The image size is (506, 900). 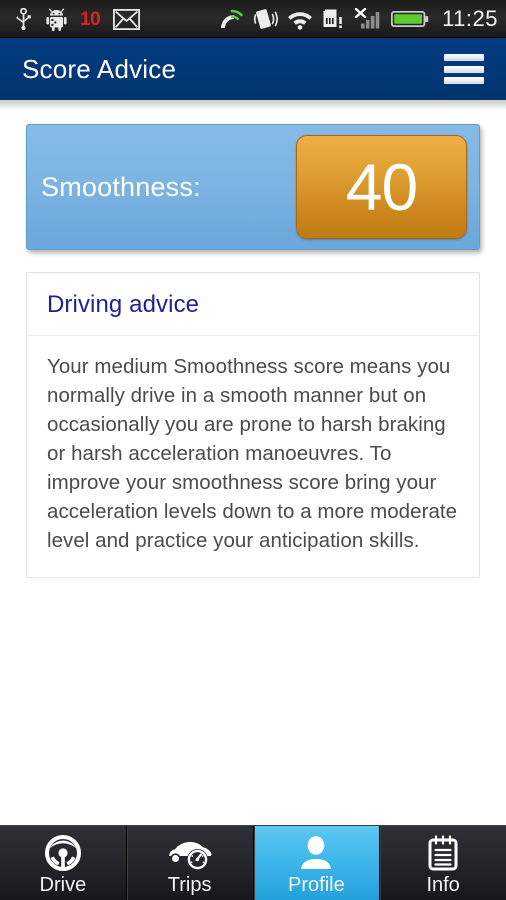 What do you see at coordinates (23, 19) in the screenshot?
I see `usb-icon` at bounding box center [23, 19].